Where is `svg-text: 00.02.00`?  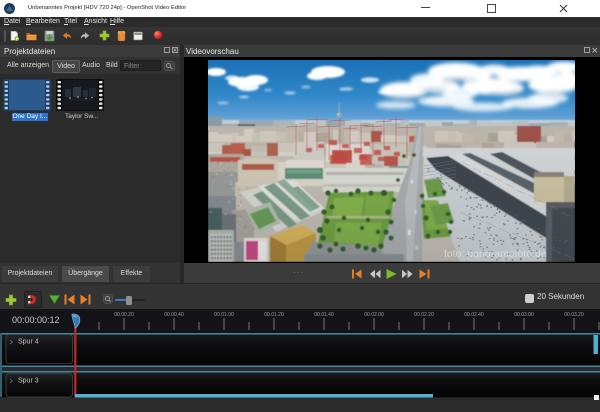 svg-text: 00.02.00 is located at coordinates (374, 315).